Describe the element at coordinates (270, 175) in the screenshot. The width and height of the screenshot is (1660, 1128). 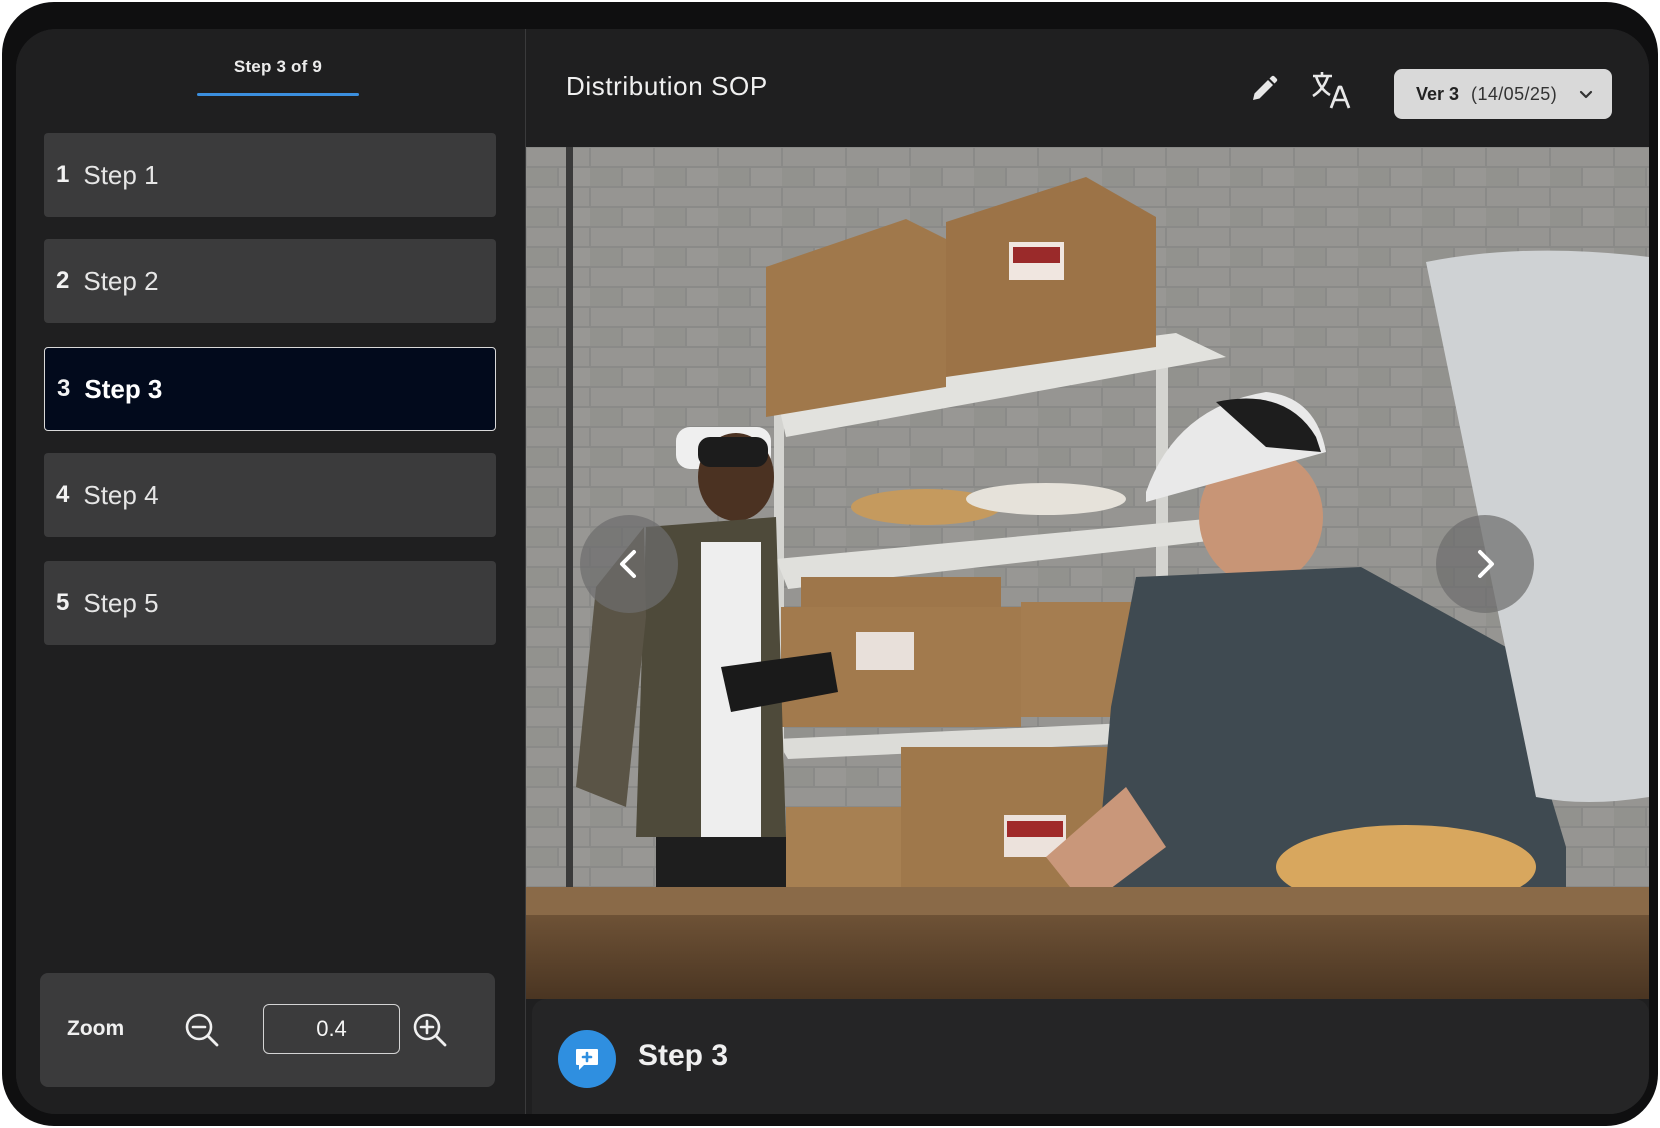
I see `step-item-1: 1 Step 1` at that location.